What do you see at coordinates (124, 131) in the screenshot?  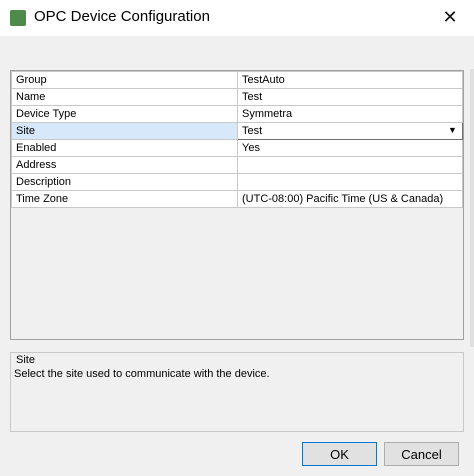 I see `property-label: Site` at bounding box center [124, 131].